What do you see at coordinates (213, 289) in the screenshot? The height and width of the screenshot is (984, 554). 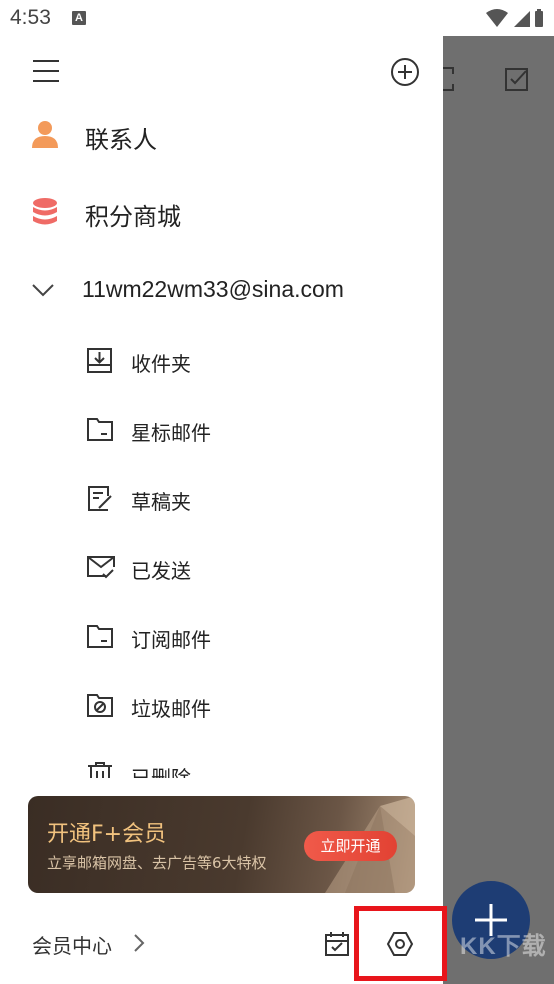 I see `account-email: 11wm22wm33@sina.com` at bounding box center [213, 289].